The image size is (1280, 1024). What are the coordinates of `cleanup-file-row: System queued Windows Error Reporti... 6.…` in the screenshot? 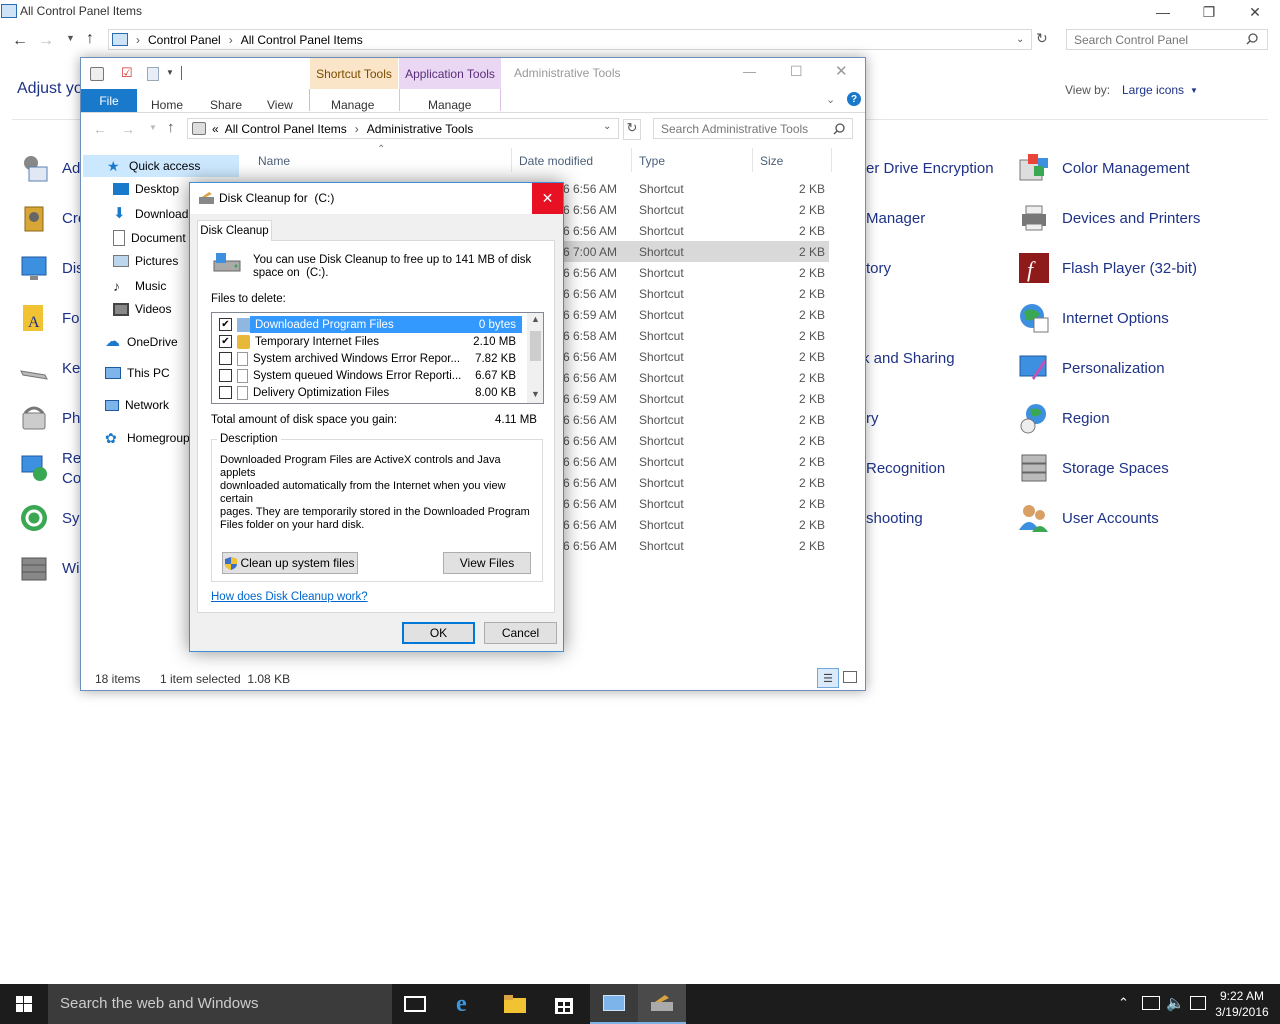 It's located at (370, 375).